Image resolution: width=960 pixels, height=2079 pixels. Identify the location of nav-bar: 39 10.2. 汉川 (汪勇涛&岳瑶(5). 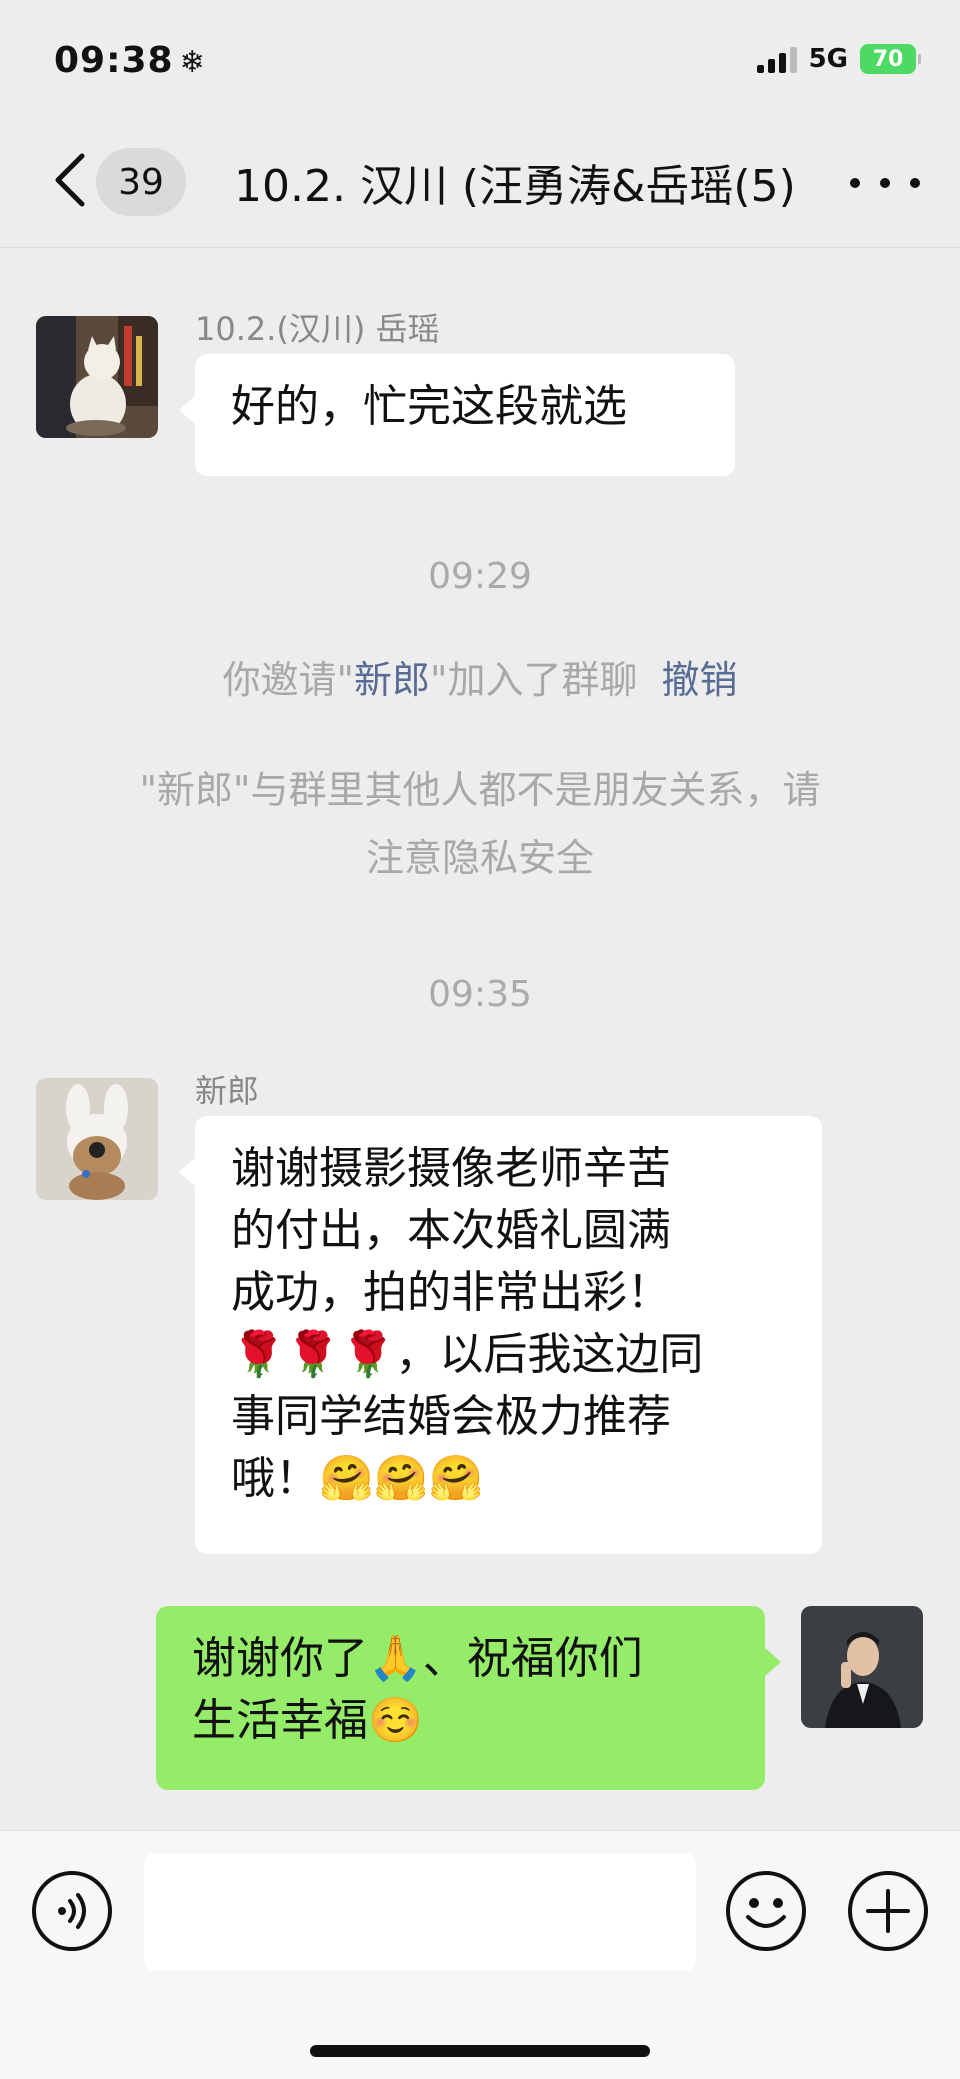
(480, 184).